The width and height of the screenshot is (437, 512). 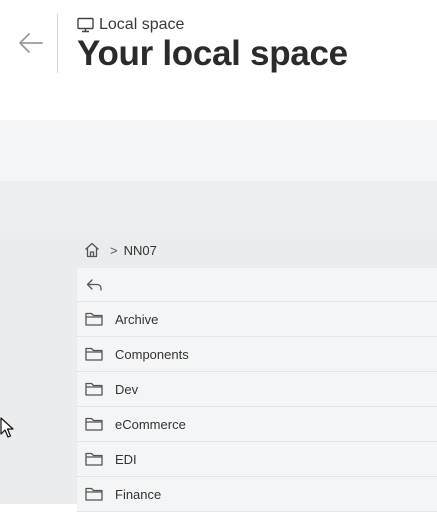 What do you see at coordinates (257, 285) in the screenshot?
I see `go-up-row` at bounding box center [257, 285].